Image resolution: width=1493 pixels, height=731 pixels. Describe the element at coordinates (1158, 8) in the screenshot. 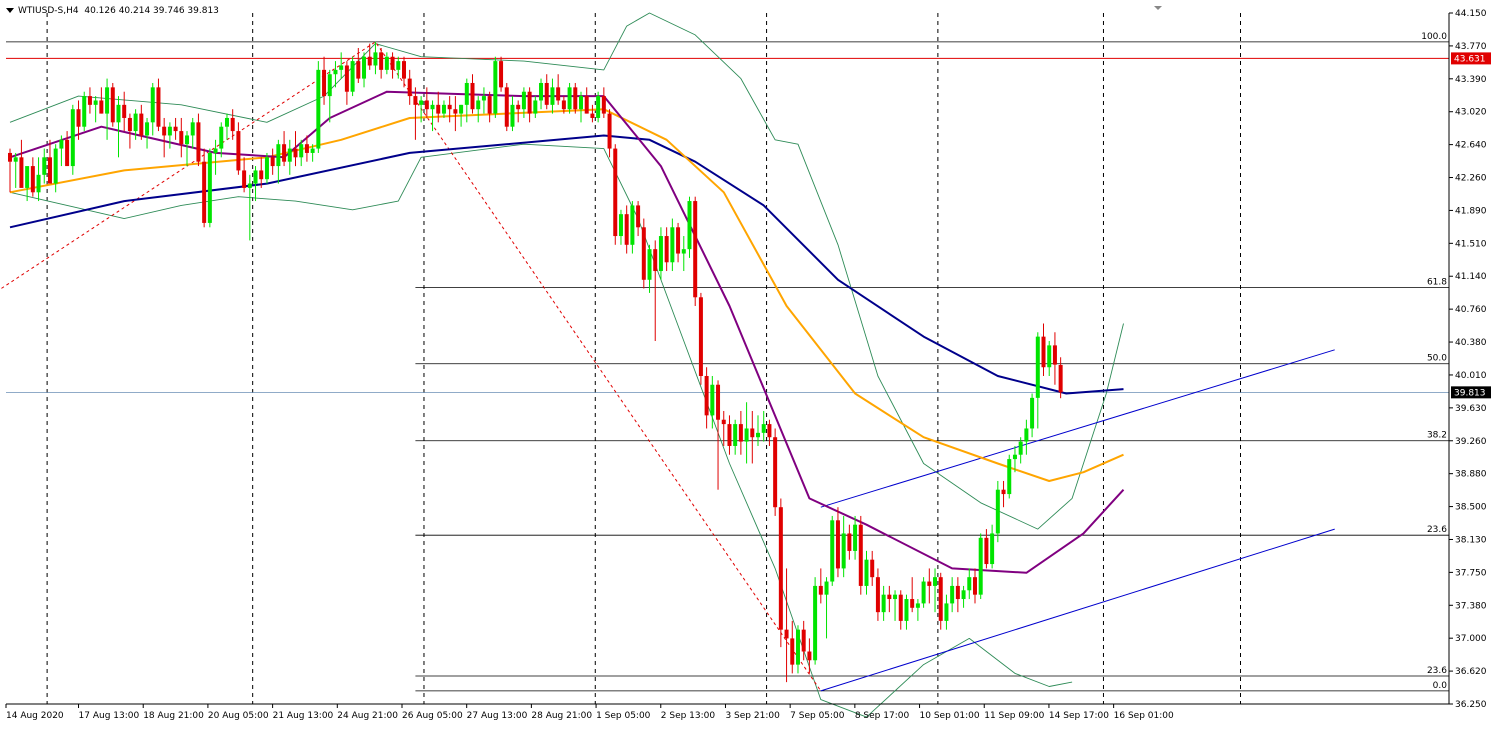

I see `shift-marker-icon` at that location.